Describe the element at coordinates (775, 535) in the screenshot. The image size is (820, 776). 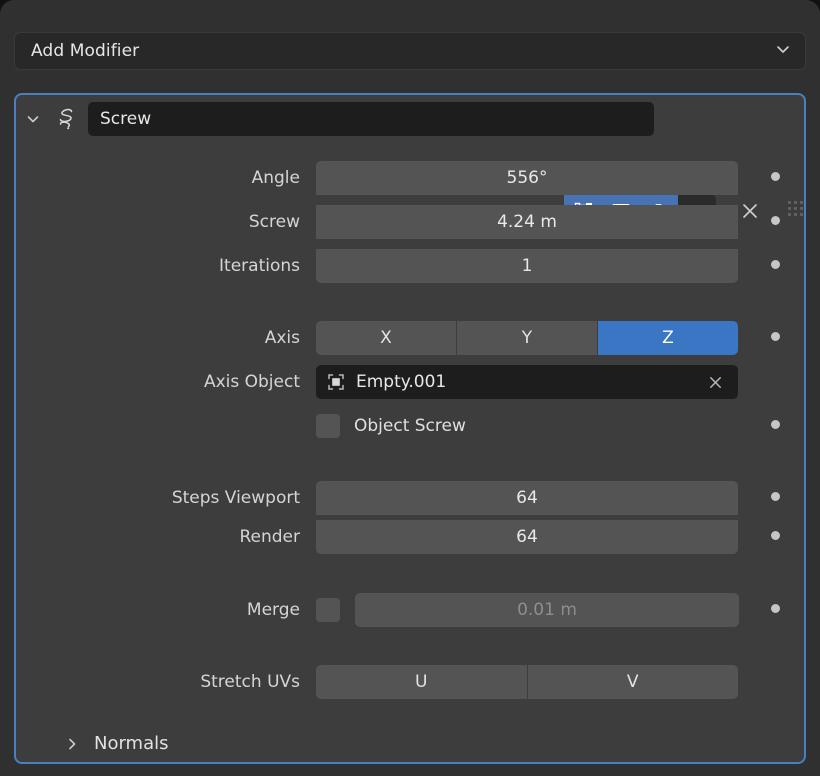
I see `animate-decorator-render-steps` at that location.